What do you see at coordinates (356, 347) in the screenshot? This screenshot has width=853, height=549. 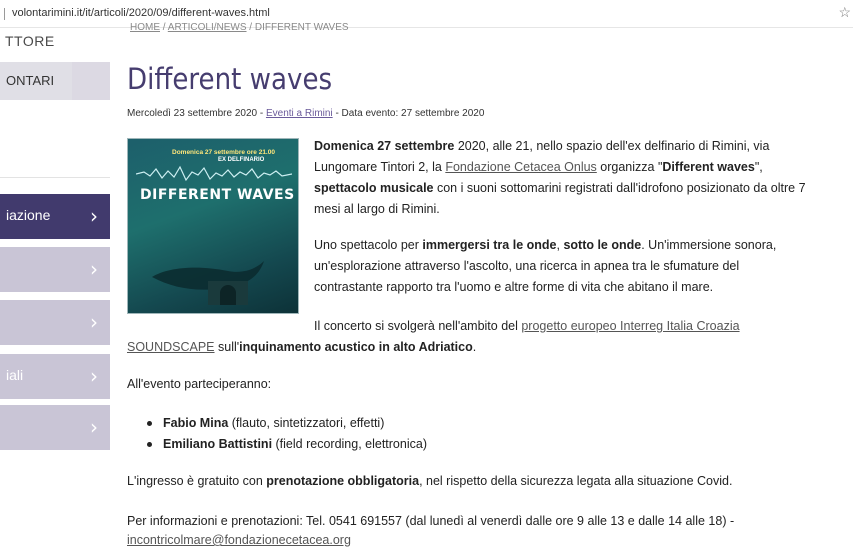 I see `project-bold: inquinamento acustico in alto Adriatico` at bounding box center [356, 347].